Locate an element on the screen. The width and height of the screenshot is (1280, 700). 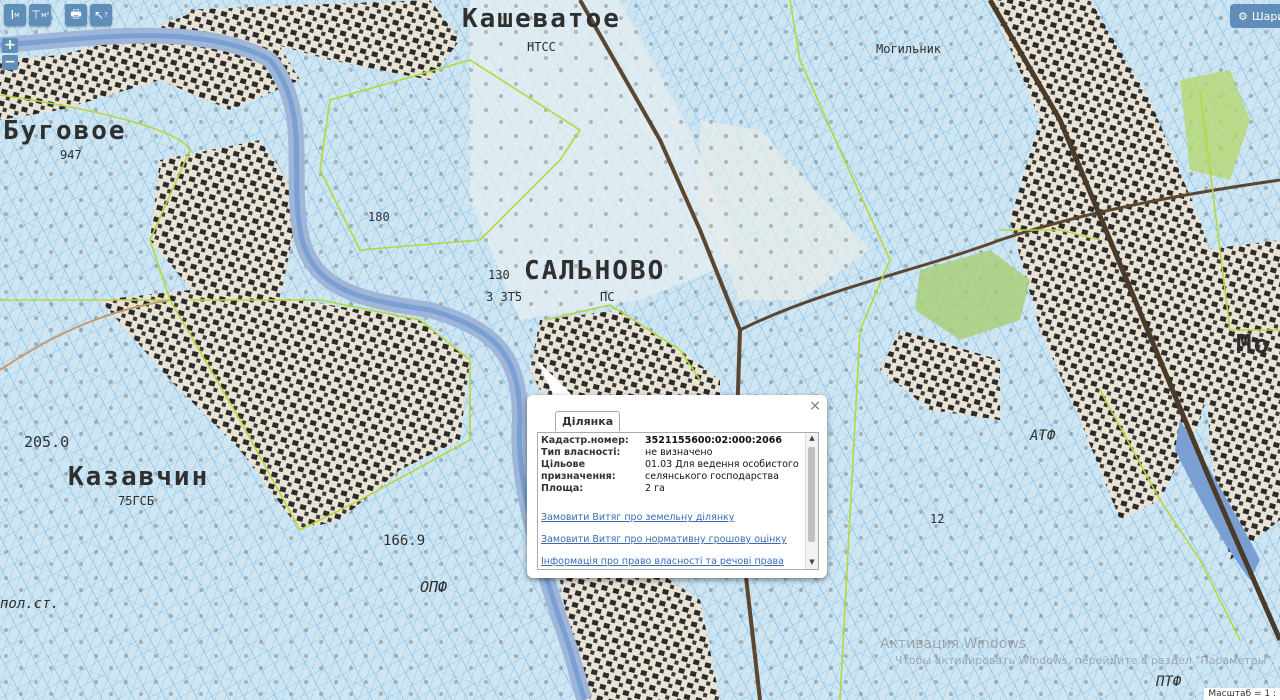
map-label-atf: АТФ is located at coordinates (1043, 436).